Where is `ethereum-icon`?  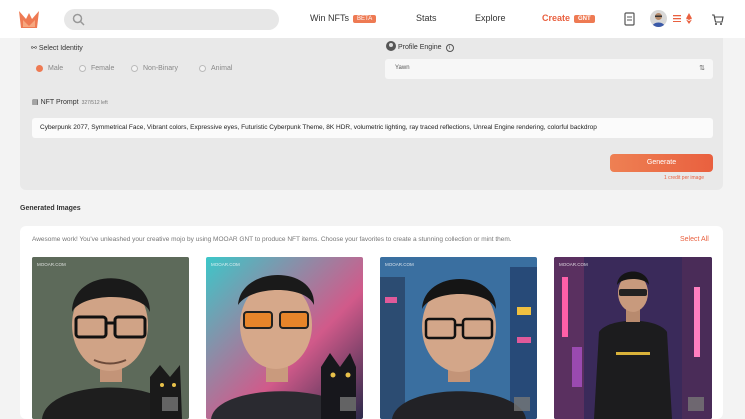
ethereum-icon is located at coordinates (689, 18).